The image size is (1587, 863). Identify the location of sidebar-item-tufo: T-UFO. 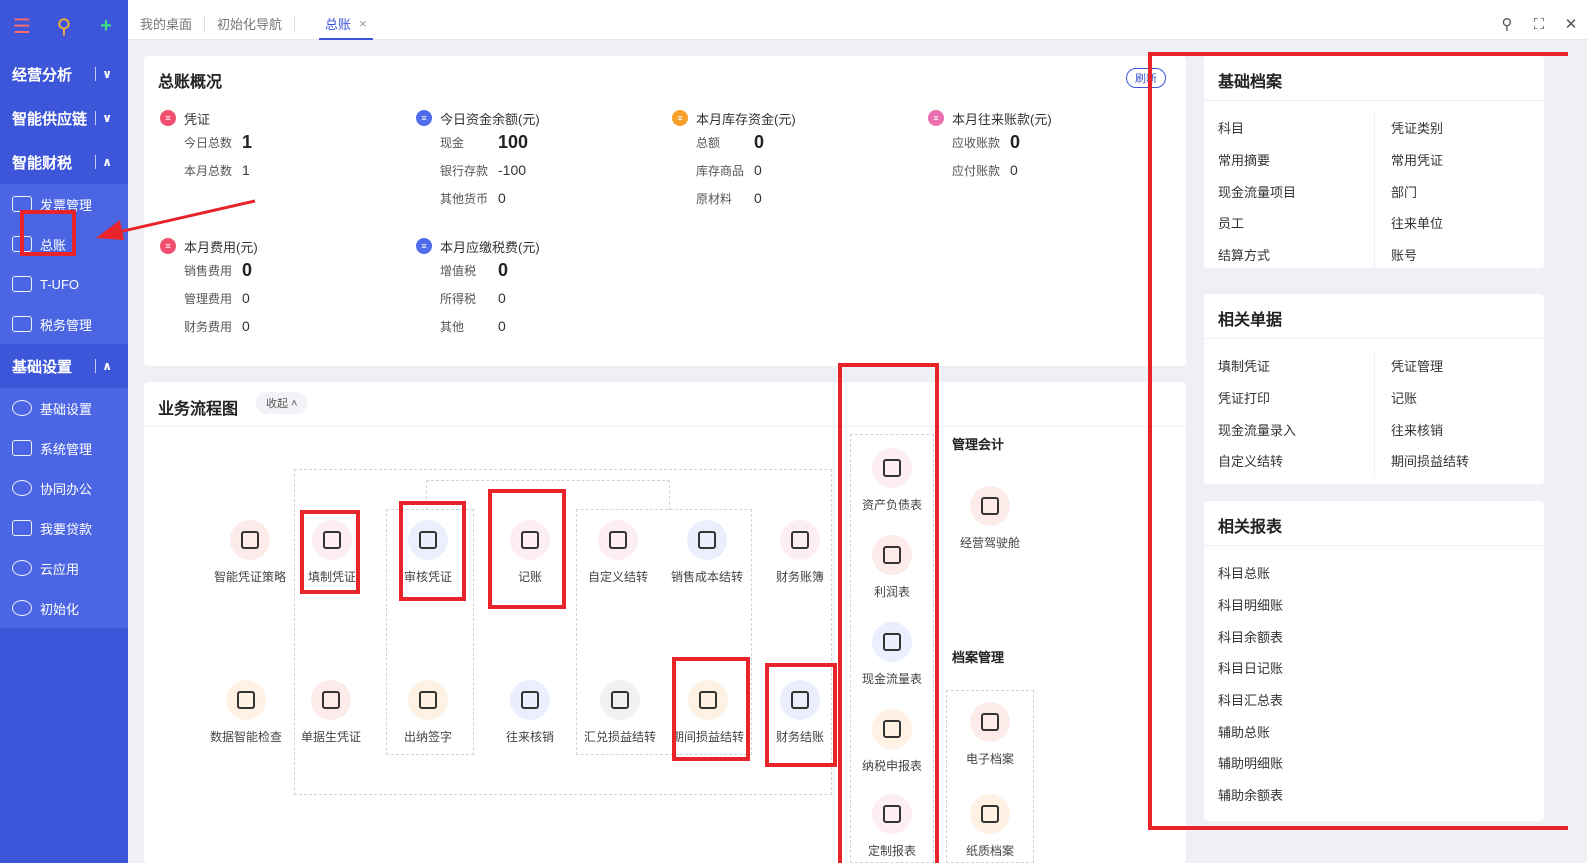
(64, 284).